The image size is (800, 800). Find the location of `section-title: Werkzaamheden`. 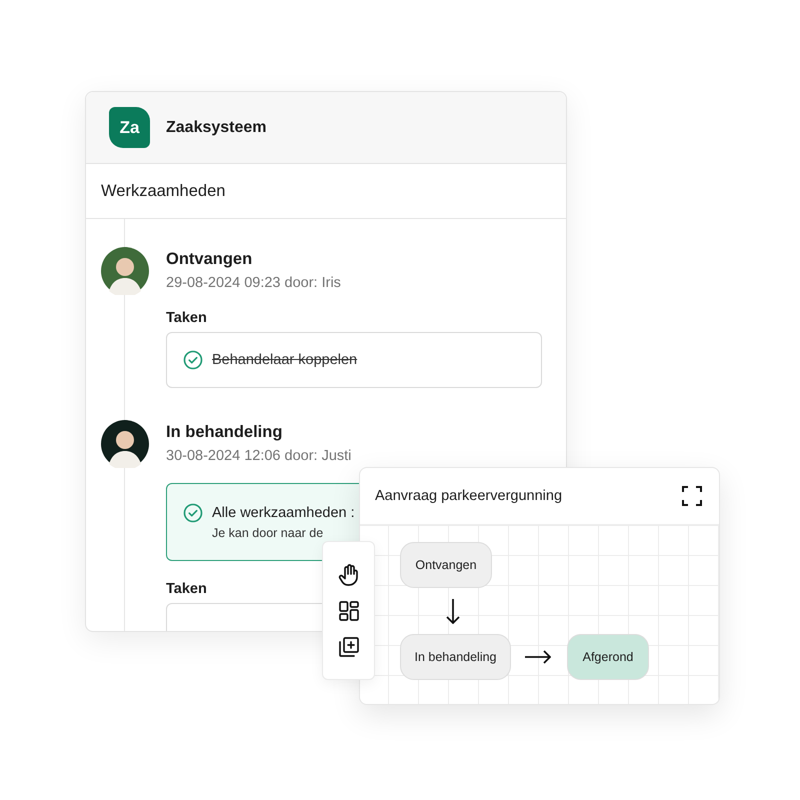

section-title: Werkzaamheden is located at coordinates (326, 191).